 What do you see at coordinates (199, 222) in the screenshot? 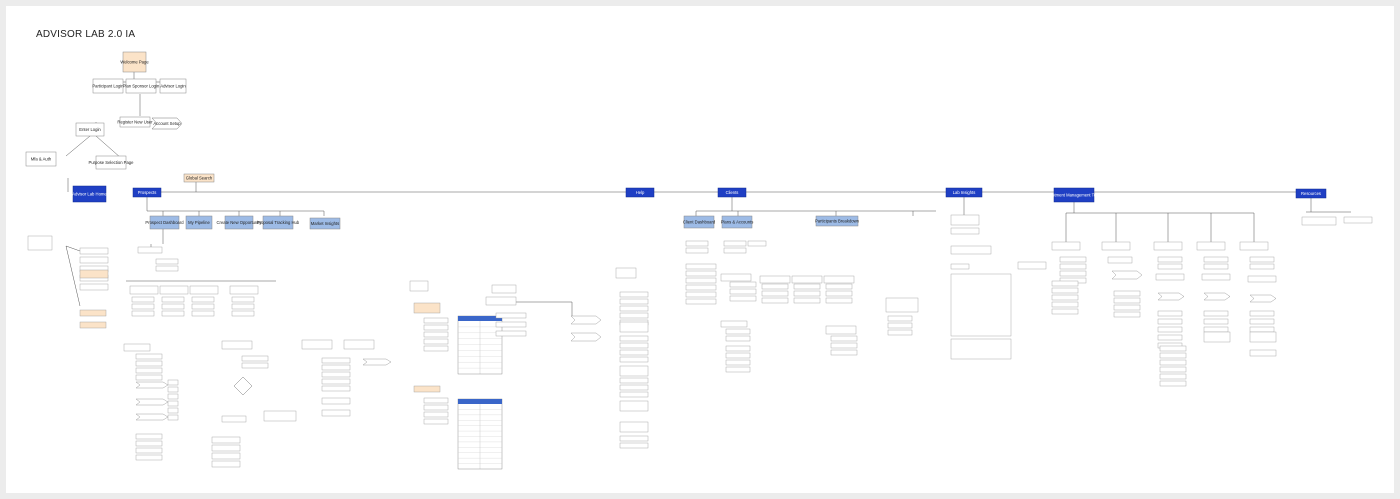
I see `node-label-p2: My Pipeline` at bounding box center [199, 222].